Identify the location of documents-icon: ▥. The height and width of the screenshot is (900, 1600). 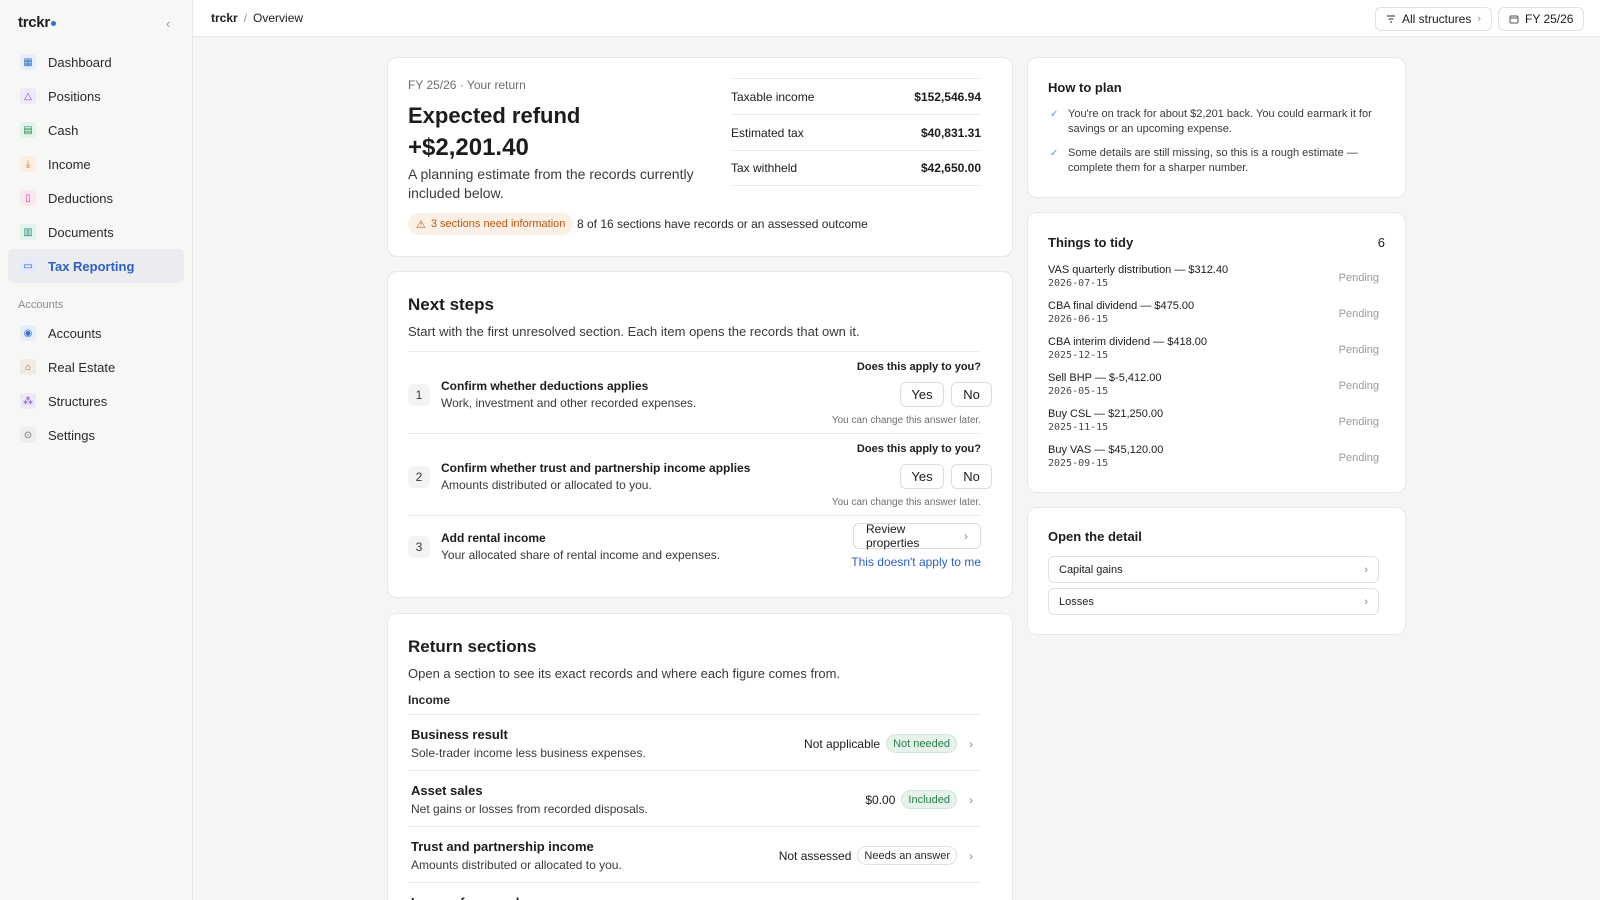
(28, 232).